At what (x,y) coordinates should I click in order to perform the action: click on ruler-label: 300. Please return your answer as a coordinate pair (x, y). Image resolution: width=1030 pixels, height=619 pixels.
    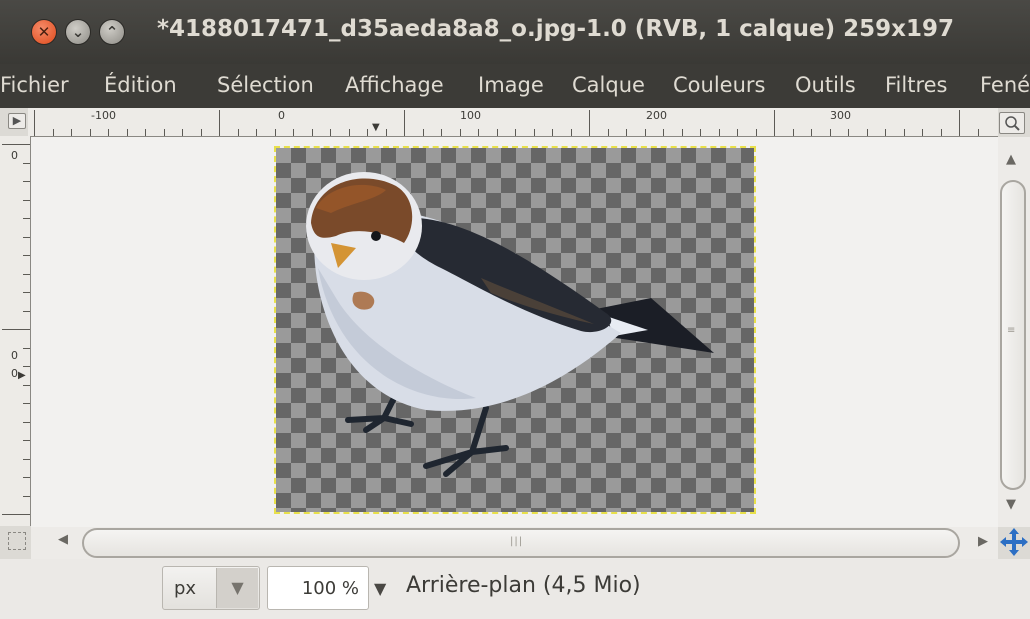
    Looking at the image, I should click on (840, 115).